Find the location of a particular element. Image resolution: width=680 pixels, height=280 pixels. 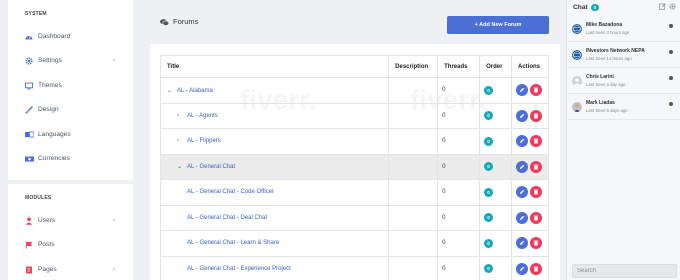

sidebar-system-heading: SYSTEM is located at coordinates (36, 14).